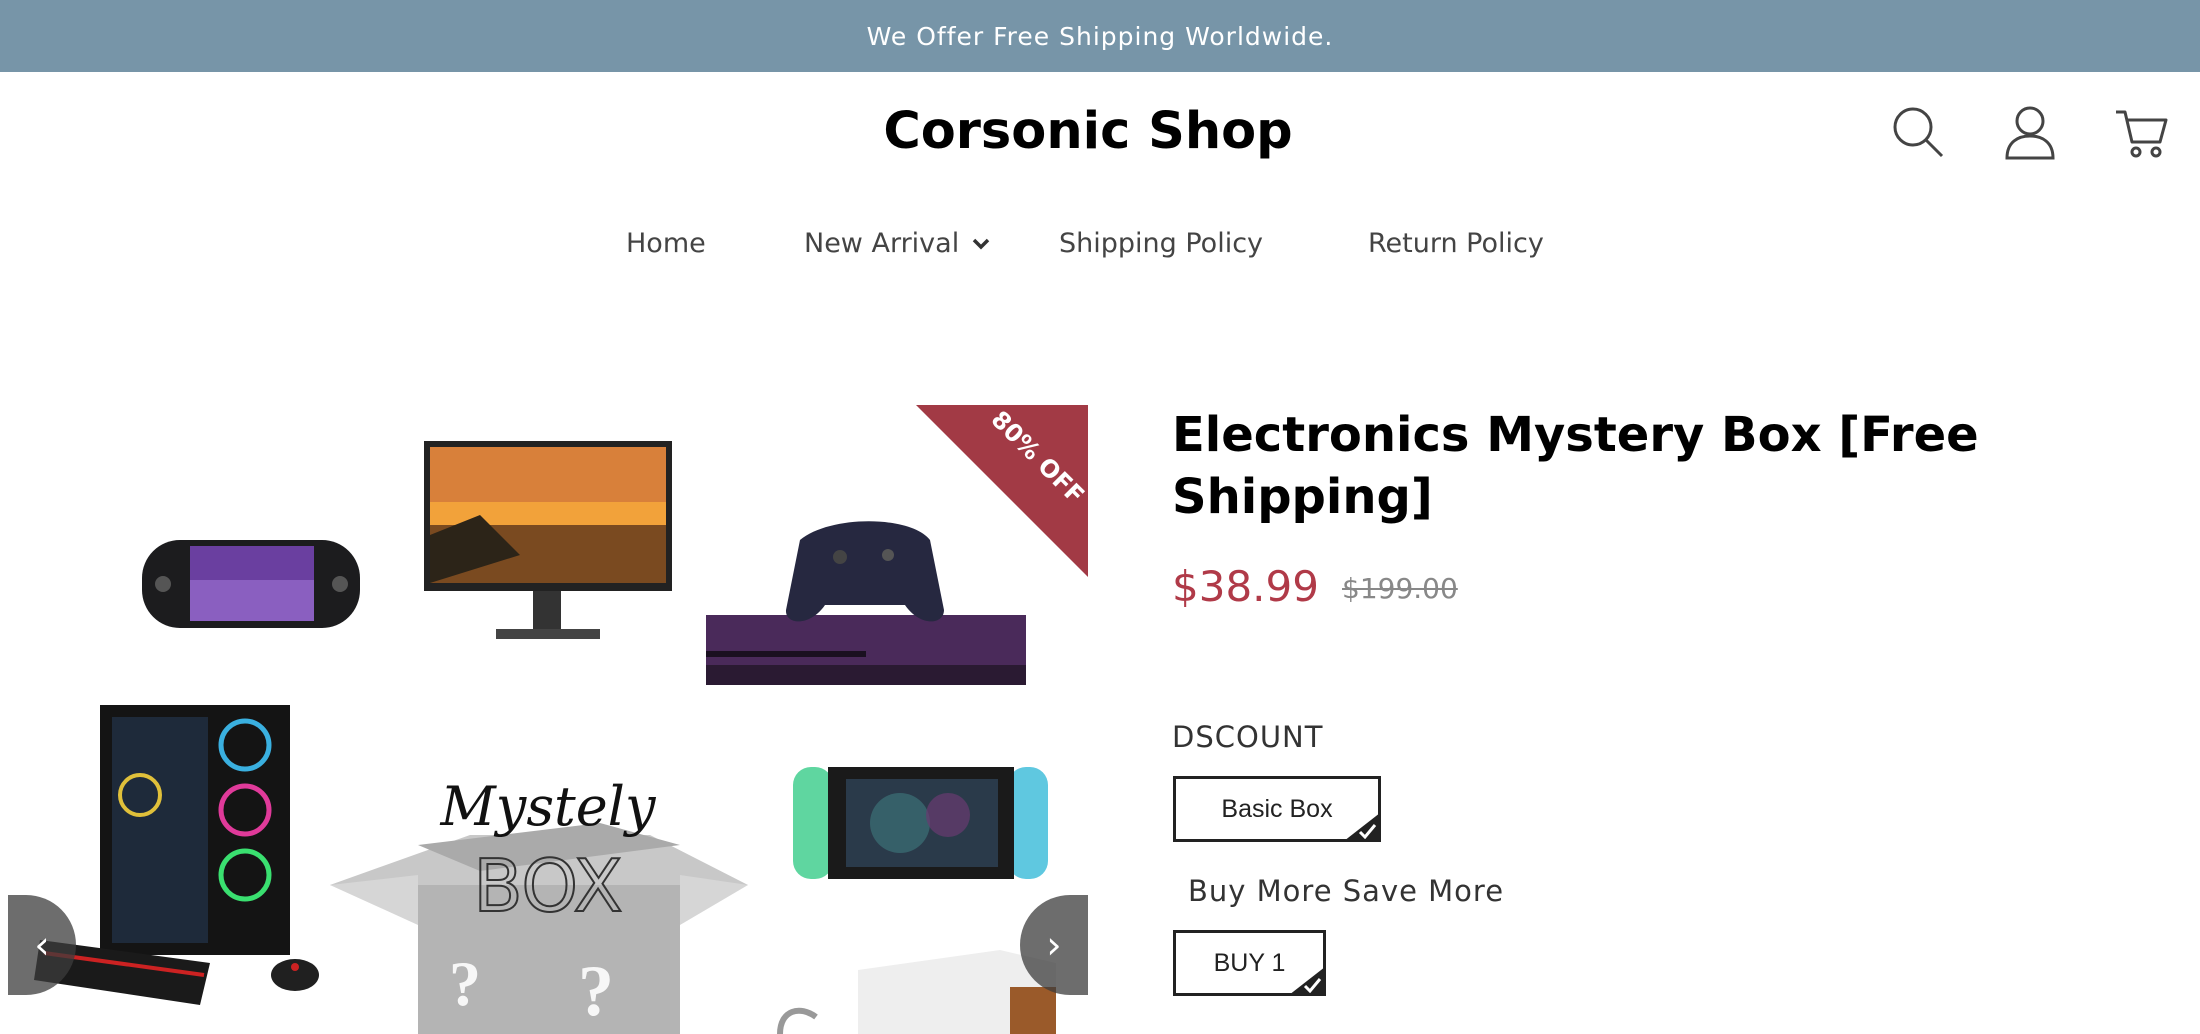  I want to click on option-button-label: Basic Box, so click(1277, 808).